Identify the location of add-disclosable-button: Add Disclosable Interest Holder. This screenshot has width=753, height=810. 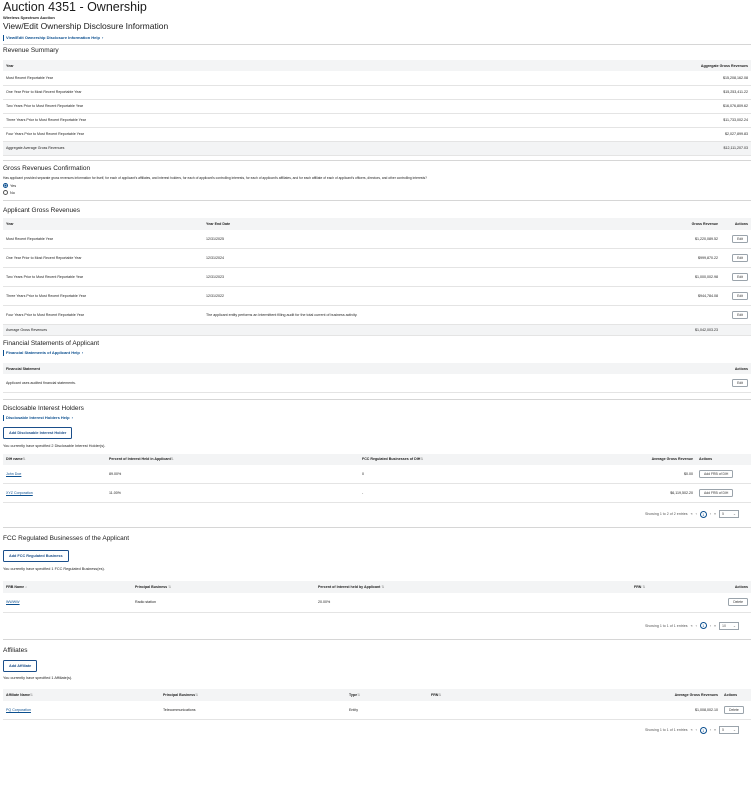
(38, 432).